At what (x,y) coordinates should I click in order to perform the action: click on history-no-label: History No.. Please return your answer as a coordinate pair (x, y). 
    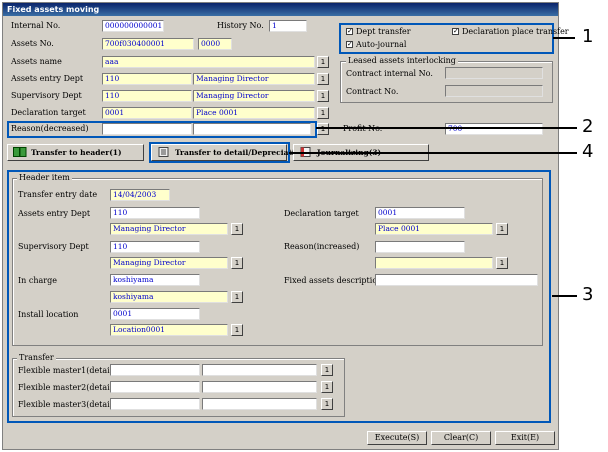
    Looking at the image, I should click on (240, 25).